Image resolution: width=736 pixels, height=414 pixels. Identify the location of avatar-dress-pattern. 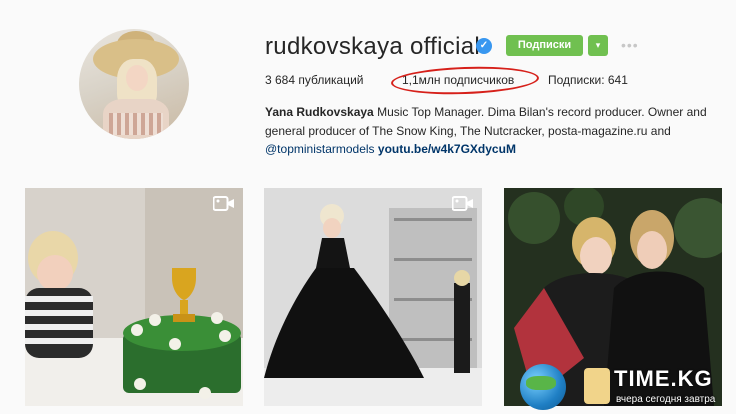
(136, 124).